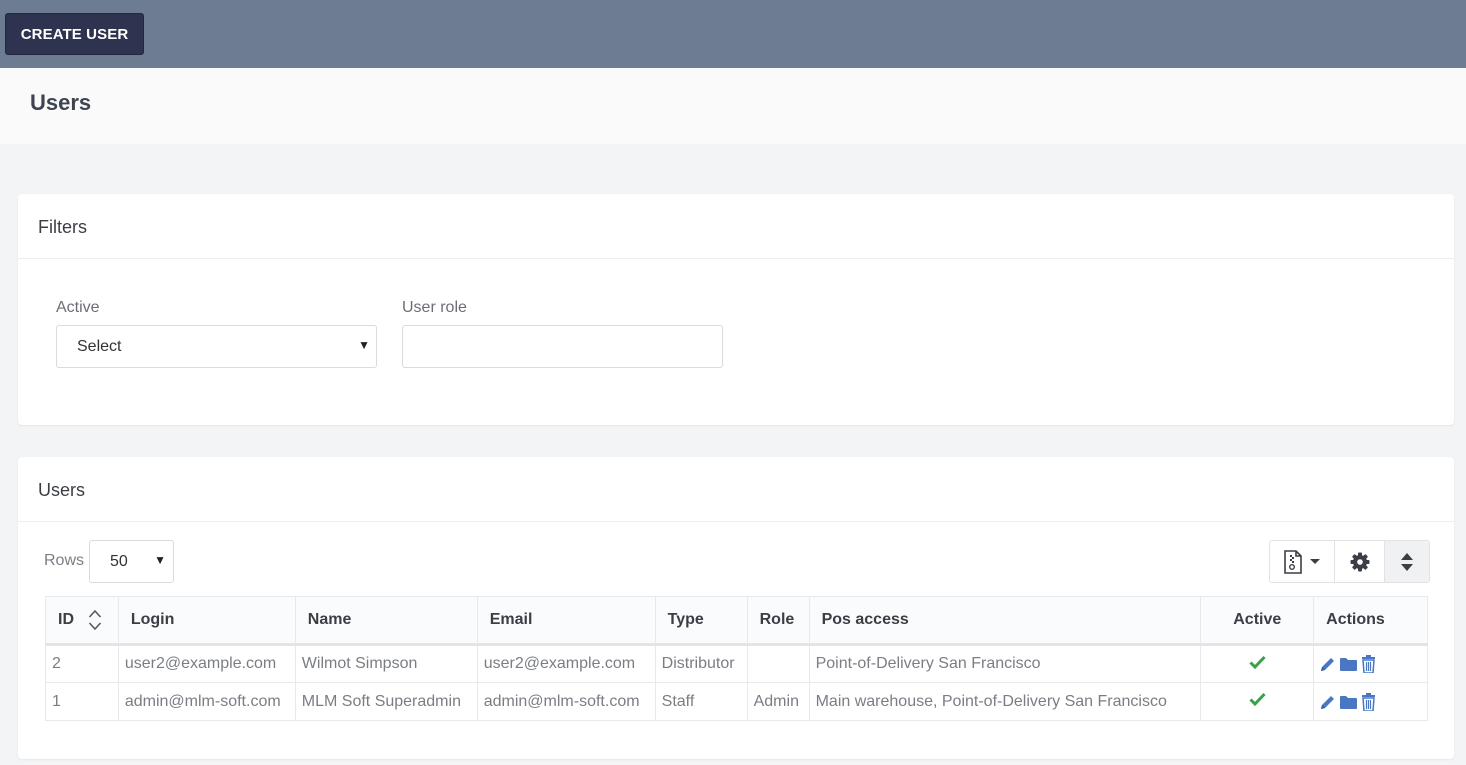 The image size is (1466, 765). What do you see at coordinates (64, 560) in the screenshot?
I see `rows-label: Rows` at bounding box center [64, 560].